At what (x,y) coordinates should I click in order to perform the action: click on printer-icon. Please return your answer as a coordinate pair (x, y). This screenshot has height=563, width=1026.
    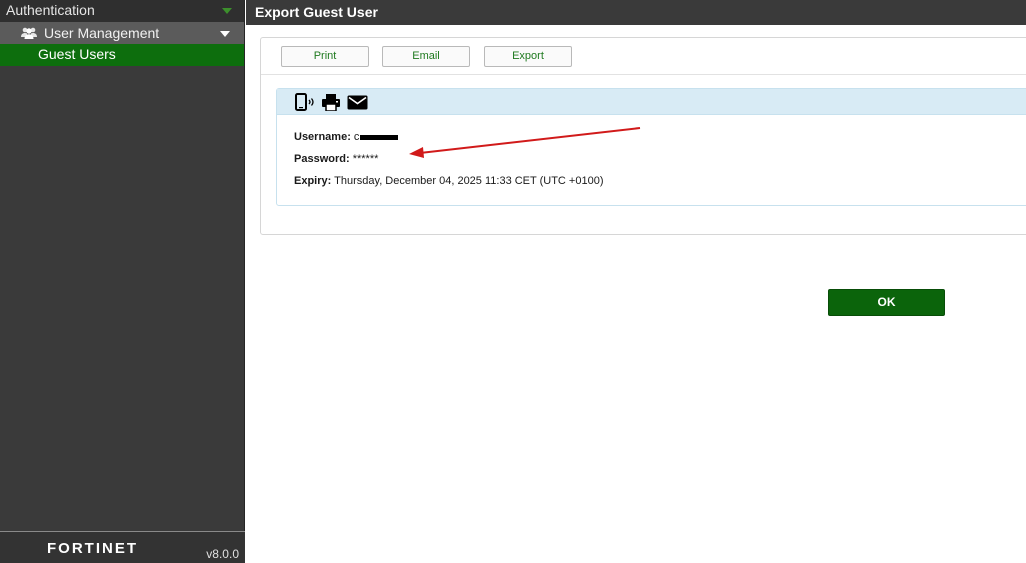
    Looking at the image, I should click on (331, 102).